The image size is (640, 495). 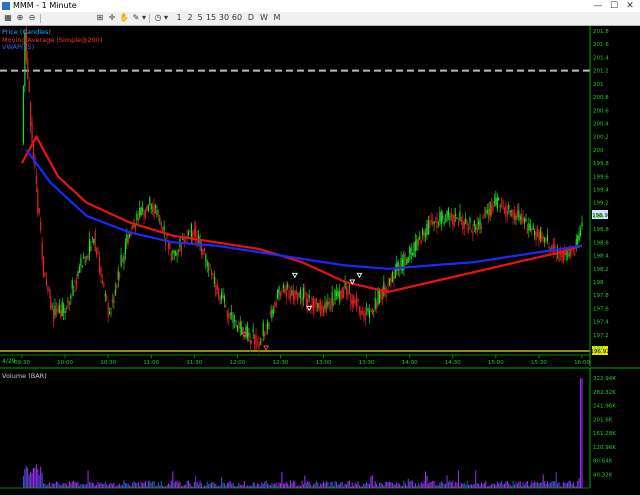 I want to click on interval-60: 60, so click(x=237, y=18).